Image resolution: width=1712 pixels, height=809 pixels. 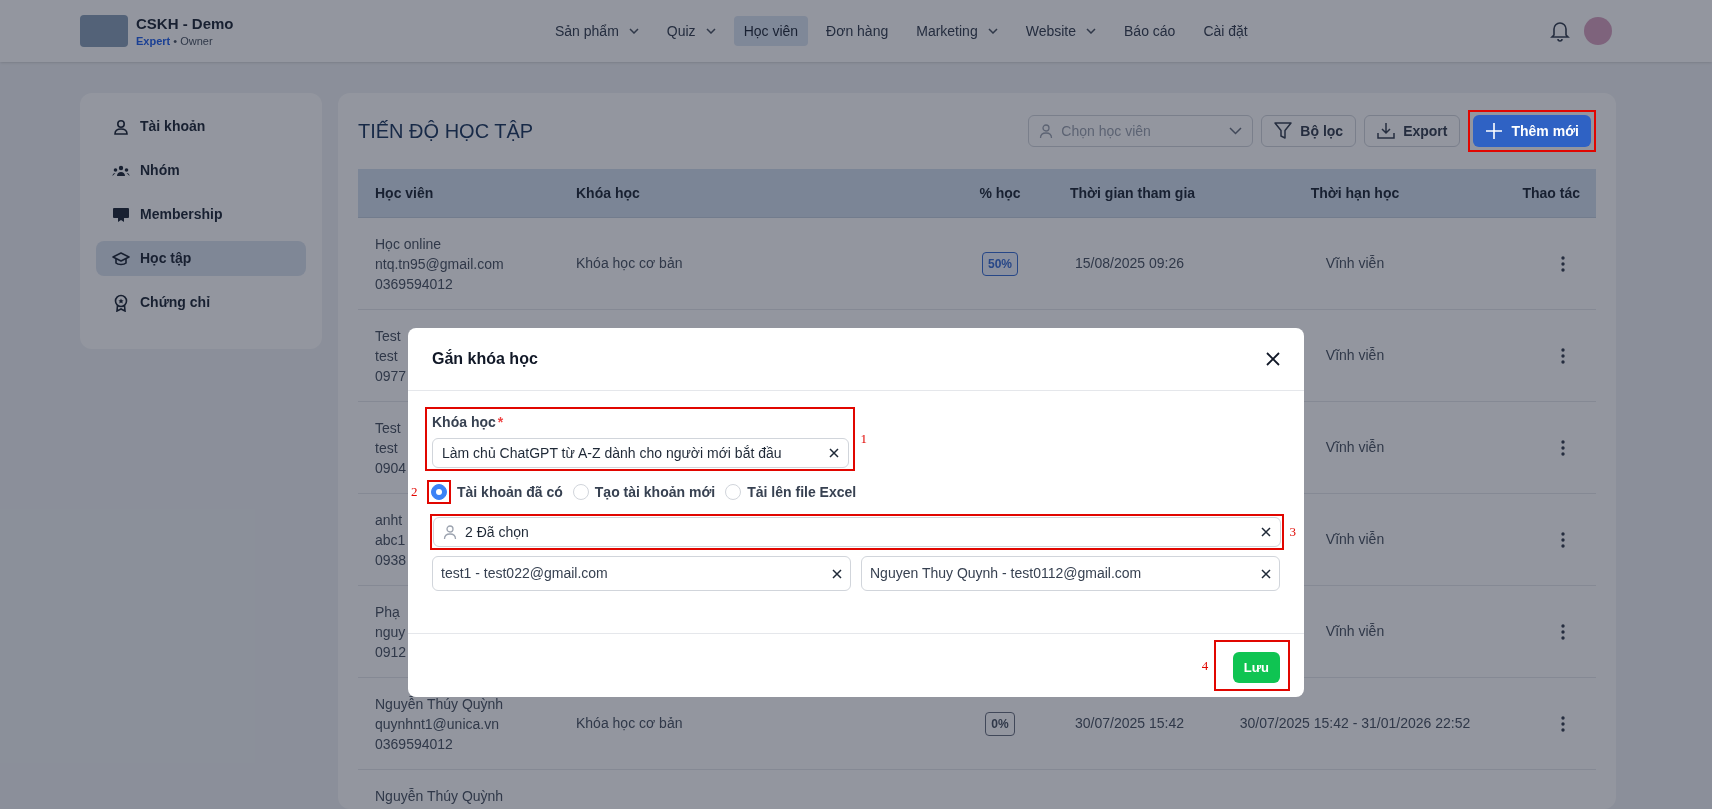 I want to click on column-header: Thao tác, so click(x=1551, y=193).